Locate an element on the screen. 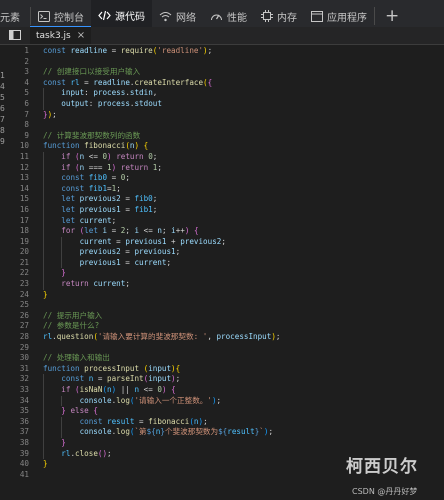 The image size is (444, 500). line-number: 33 is located at coordinates (18, 390).